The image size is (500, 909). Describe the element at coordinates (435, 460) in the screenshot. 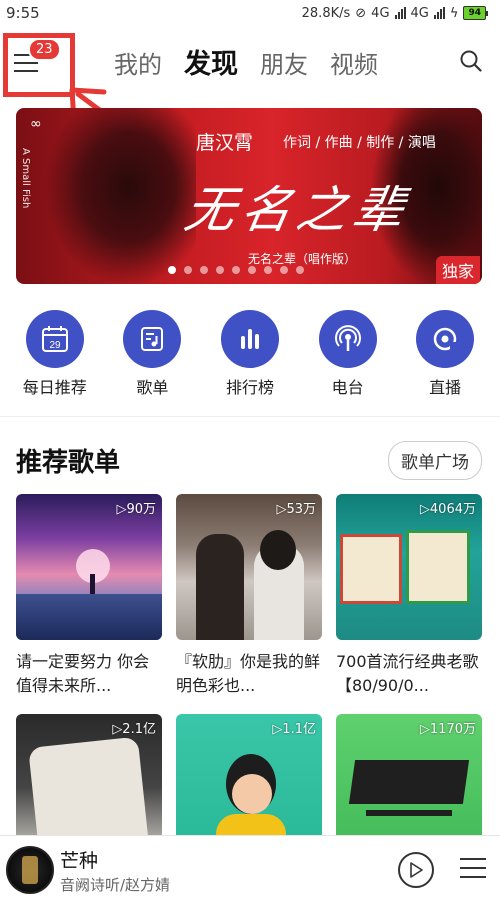

I see `playlist-square-button: 歌单广场` at that location.